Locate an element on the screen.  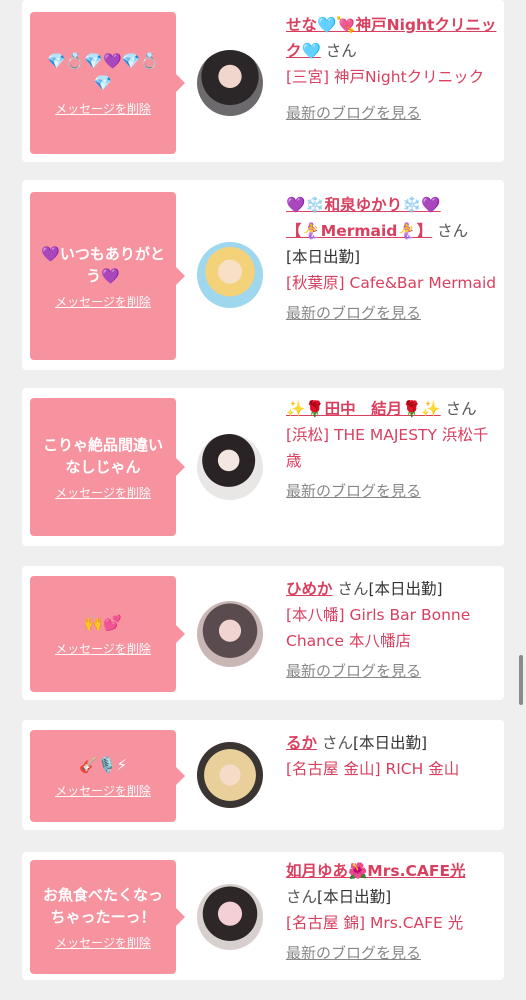
message-bubble: 💜いつもありがとう💜 メッセージを削除 is located at coordinates (107, 276).